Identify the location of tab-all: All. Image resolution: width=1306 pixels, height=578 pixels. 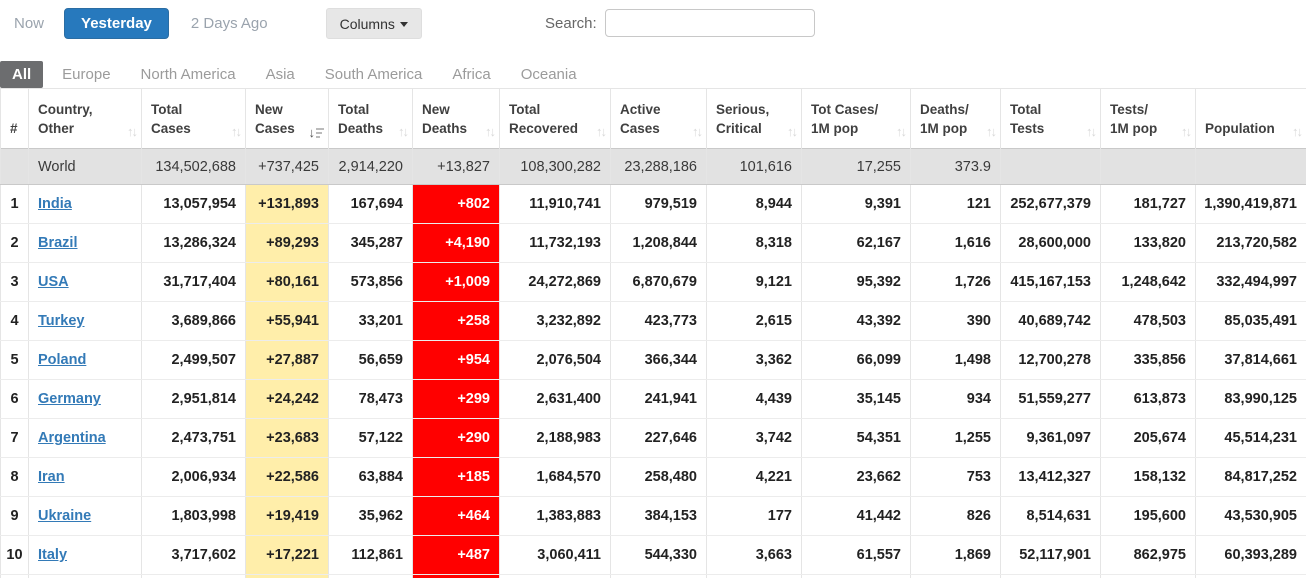
(22, 74).